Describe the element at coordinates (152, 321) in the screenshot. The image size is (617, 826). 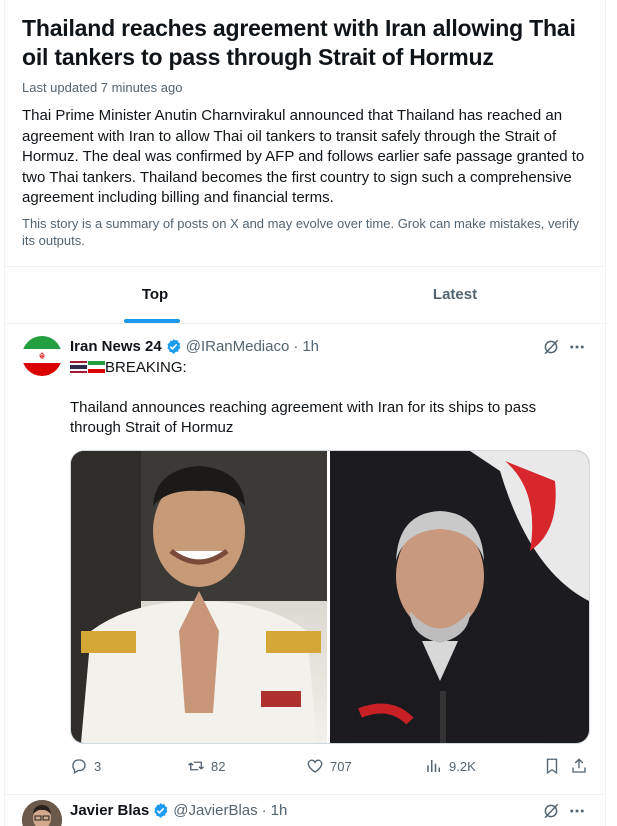
I see `active-tab-indicator` at that location.